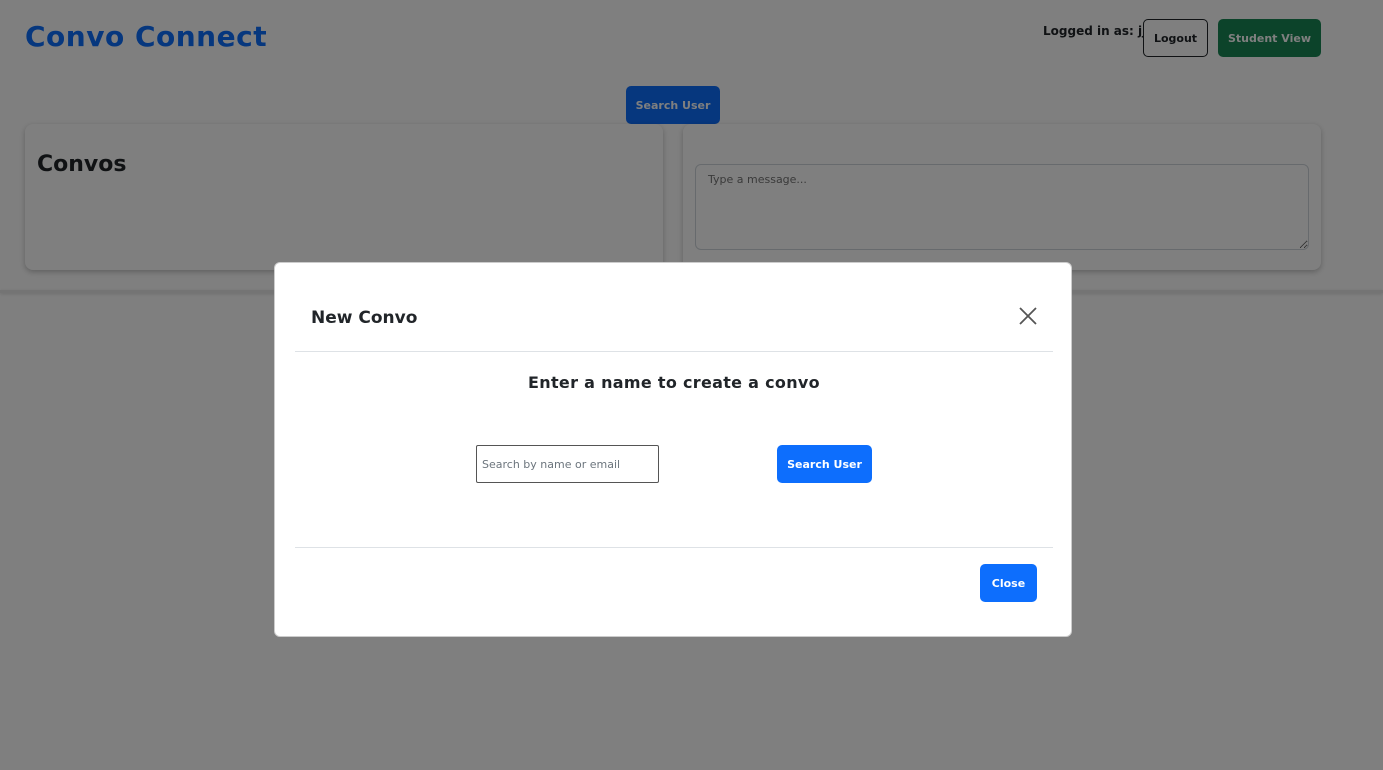 This screenshot has width=1383, height=770. Describe the element at coordinates (824, 464) in the screenshot. I see `modal-search-user-button: Search User` at that location.